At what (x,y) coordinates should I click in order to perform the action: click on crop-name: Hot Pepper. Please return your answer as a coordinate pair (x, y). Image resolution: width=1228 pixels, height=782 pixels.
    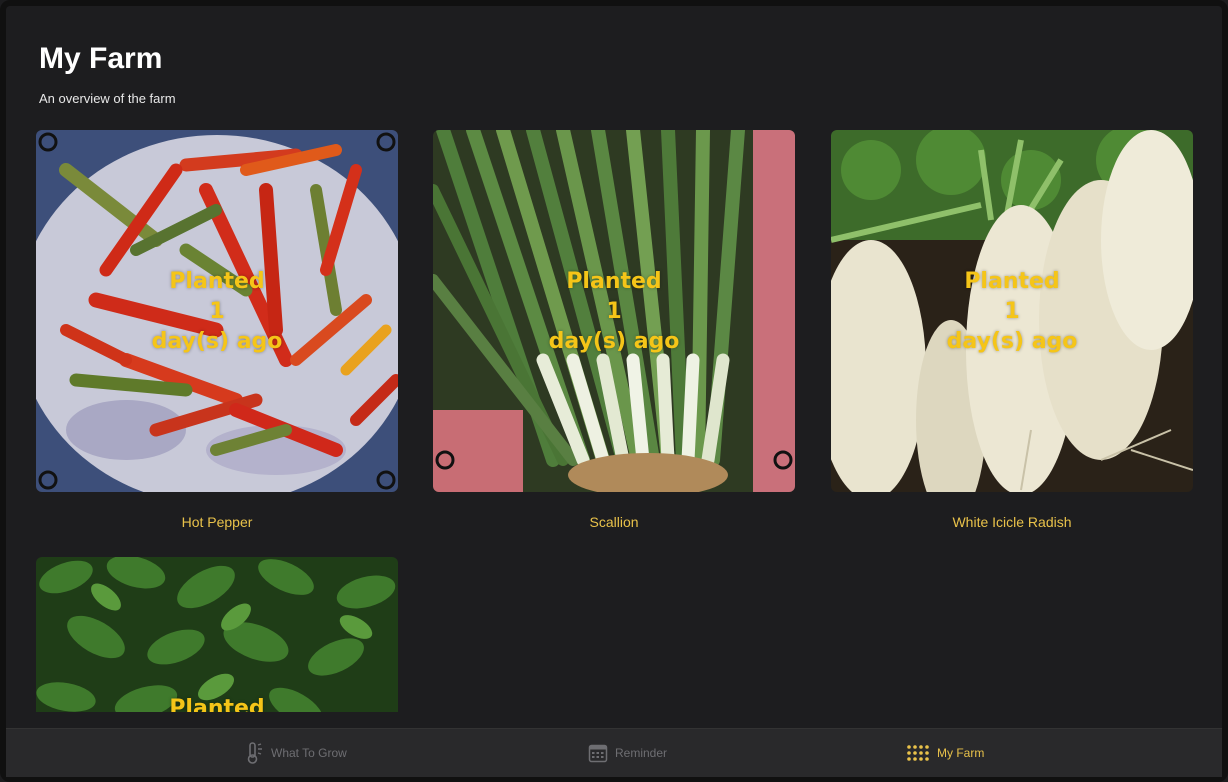
    Looking at the image, I should click on (217, 522).